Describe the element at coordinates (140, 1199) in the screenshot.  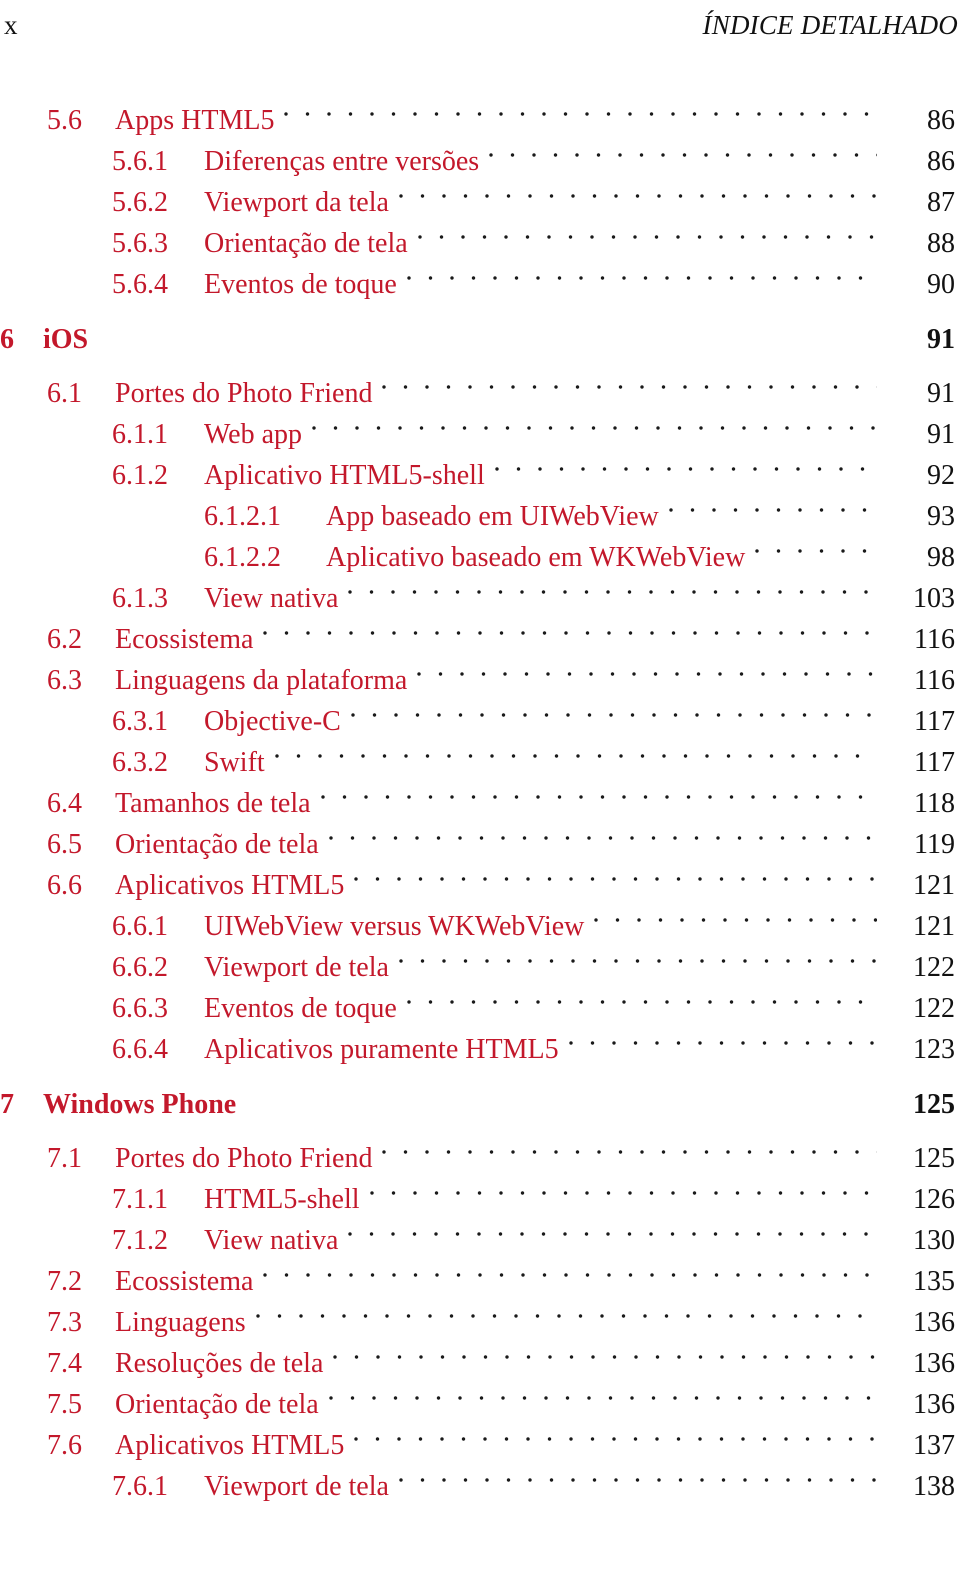
I see `toc-entry-number: 7.1.1` at that location.